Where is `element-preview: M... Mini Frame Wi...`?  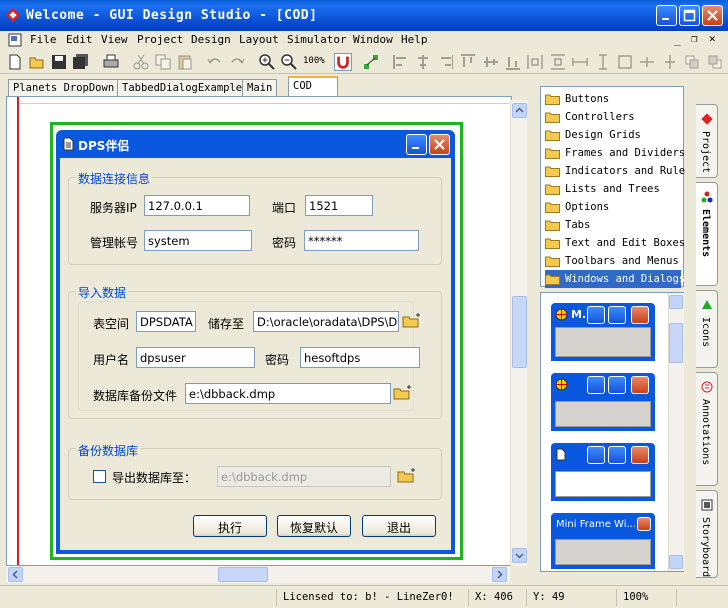
element-preview: M... Mini Frame Wi... is located at coordinates (612, 432).